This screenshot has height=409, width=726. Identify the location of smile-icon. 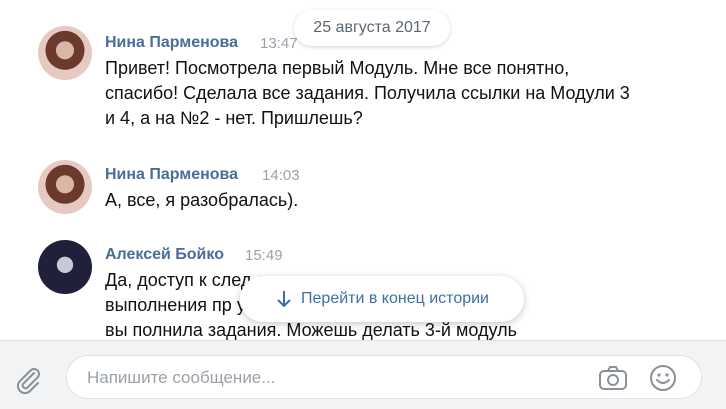
(663, 378).